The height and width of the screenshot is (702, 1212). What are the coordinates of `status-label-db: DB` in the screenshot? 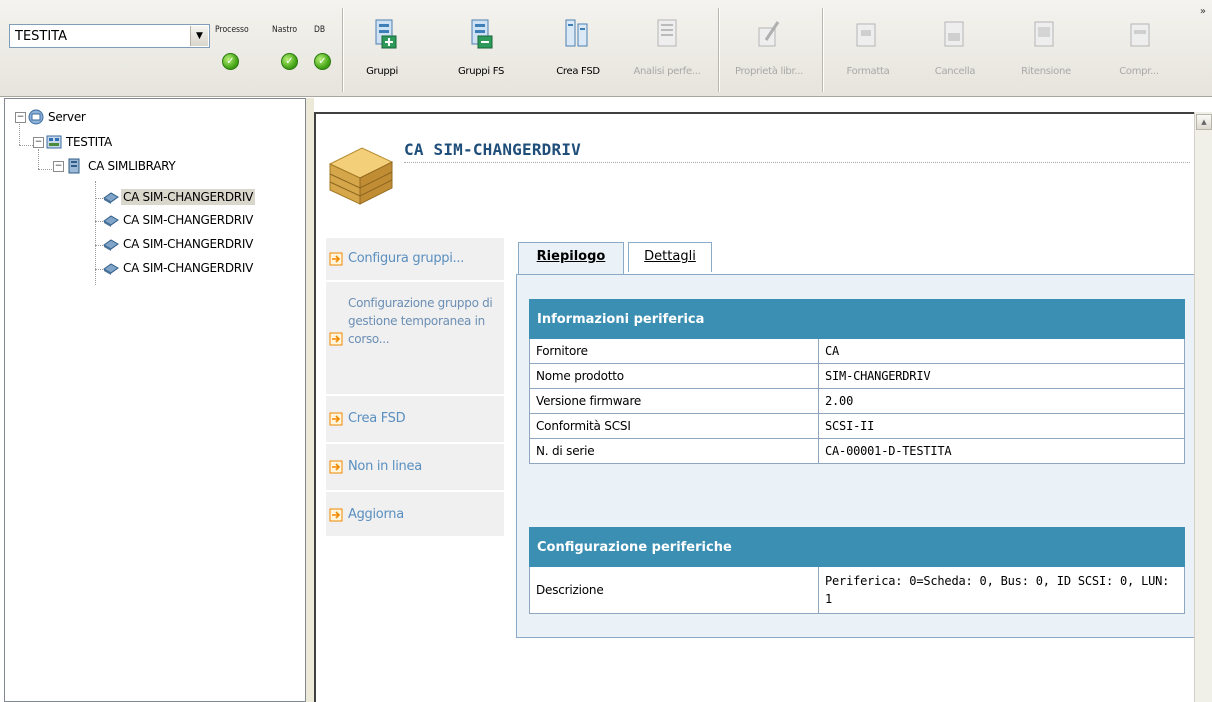 It's located at (320, 30).